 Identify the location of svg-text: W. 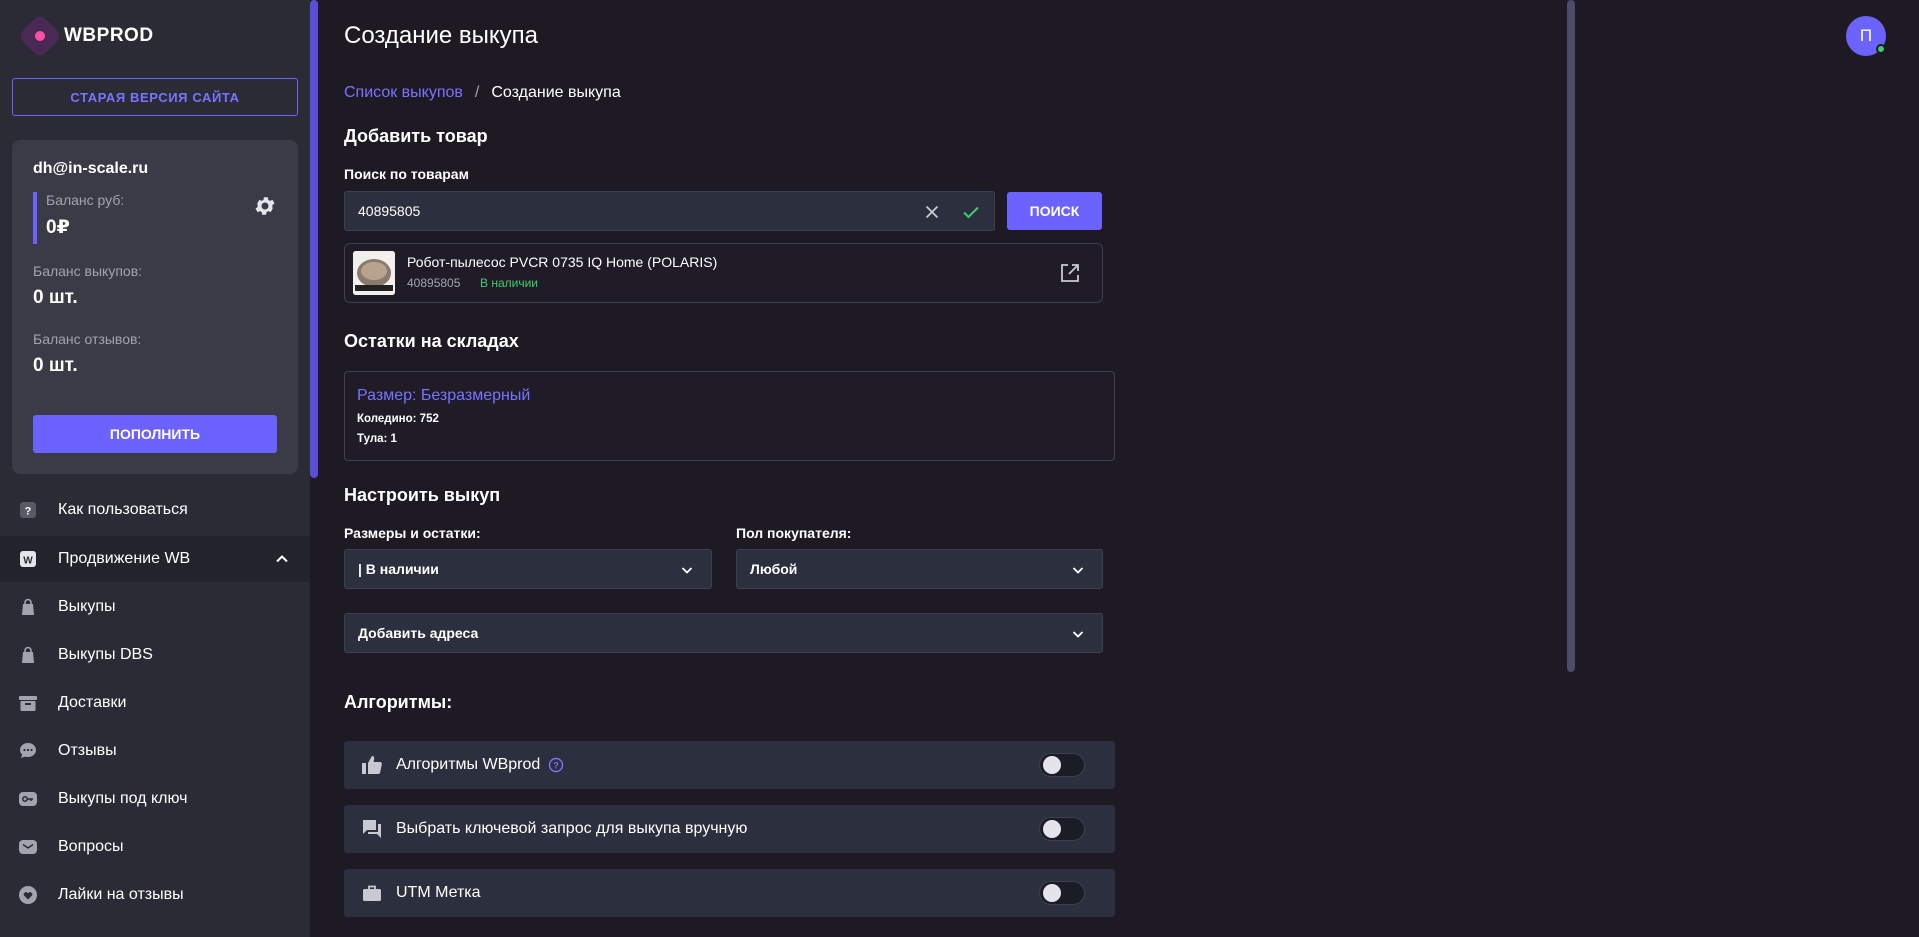
(28, 561).